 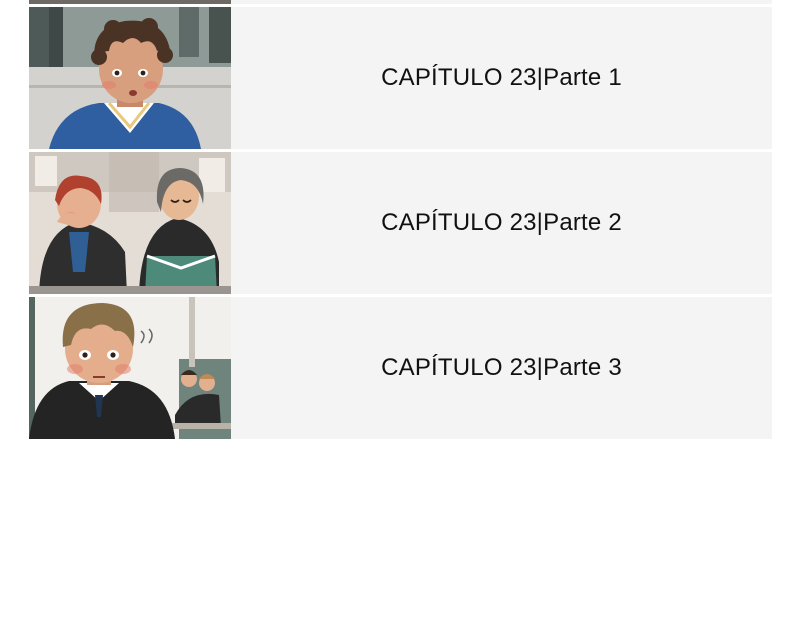 I want to click on chapter-thumbnail-partial, so click(x=130, y=2).